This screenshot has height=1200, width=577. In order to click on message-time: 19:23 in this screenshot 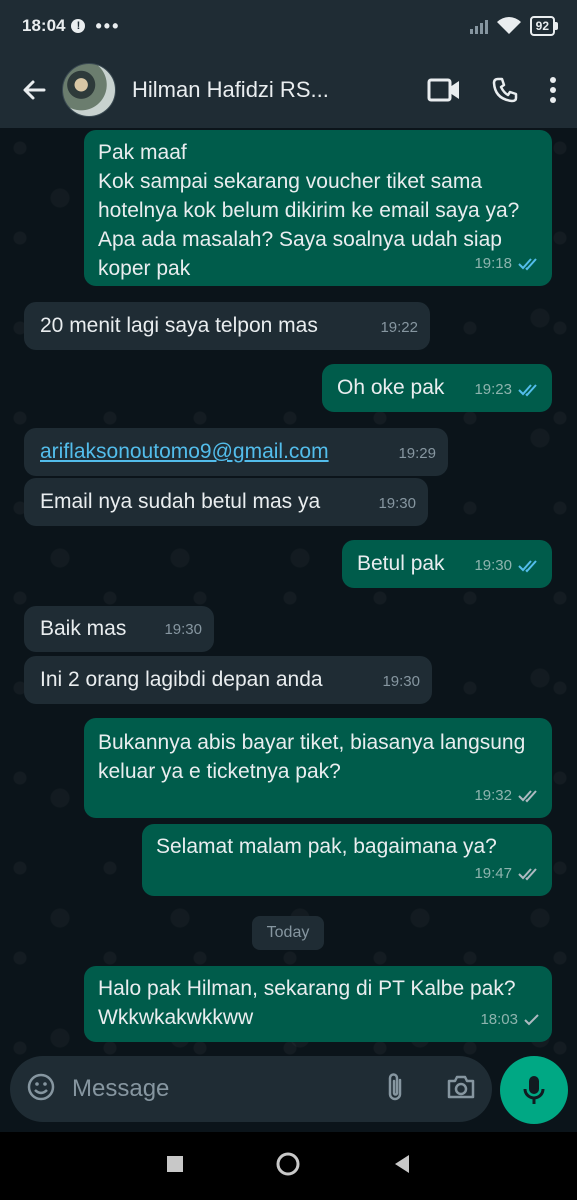, I will do `click(493, 389)`.